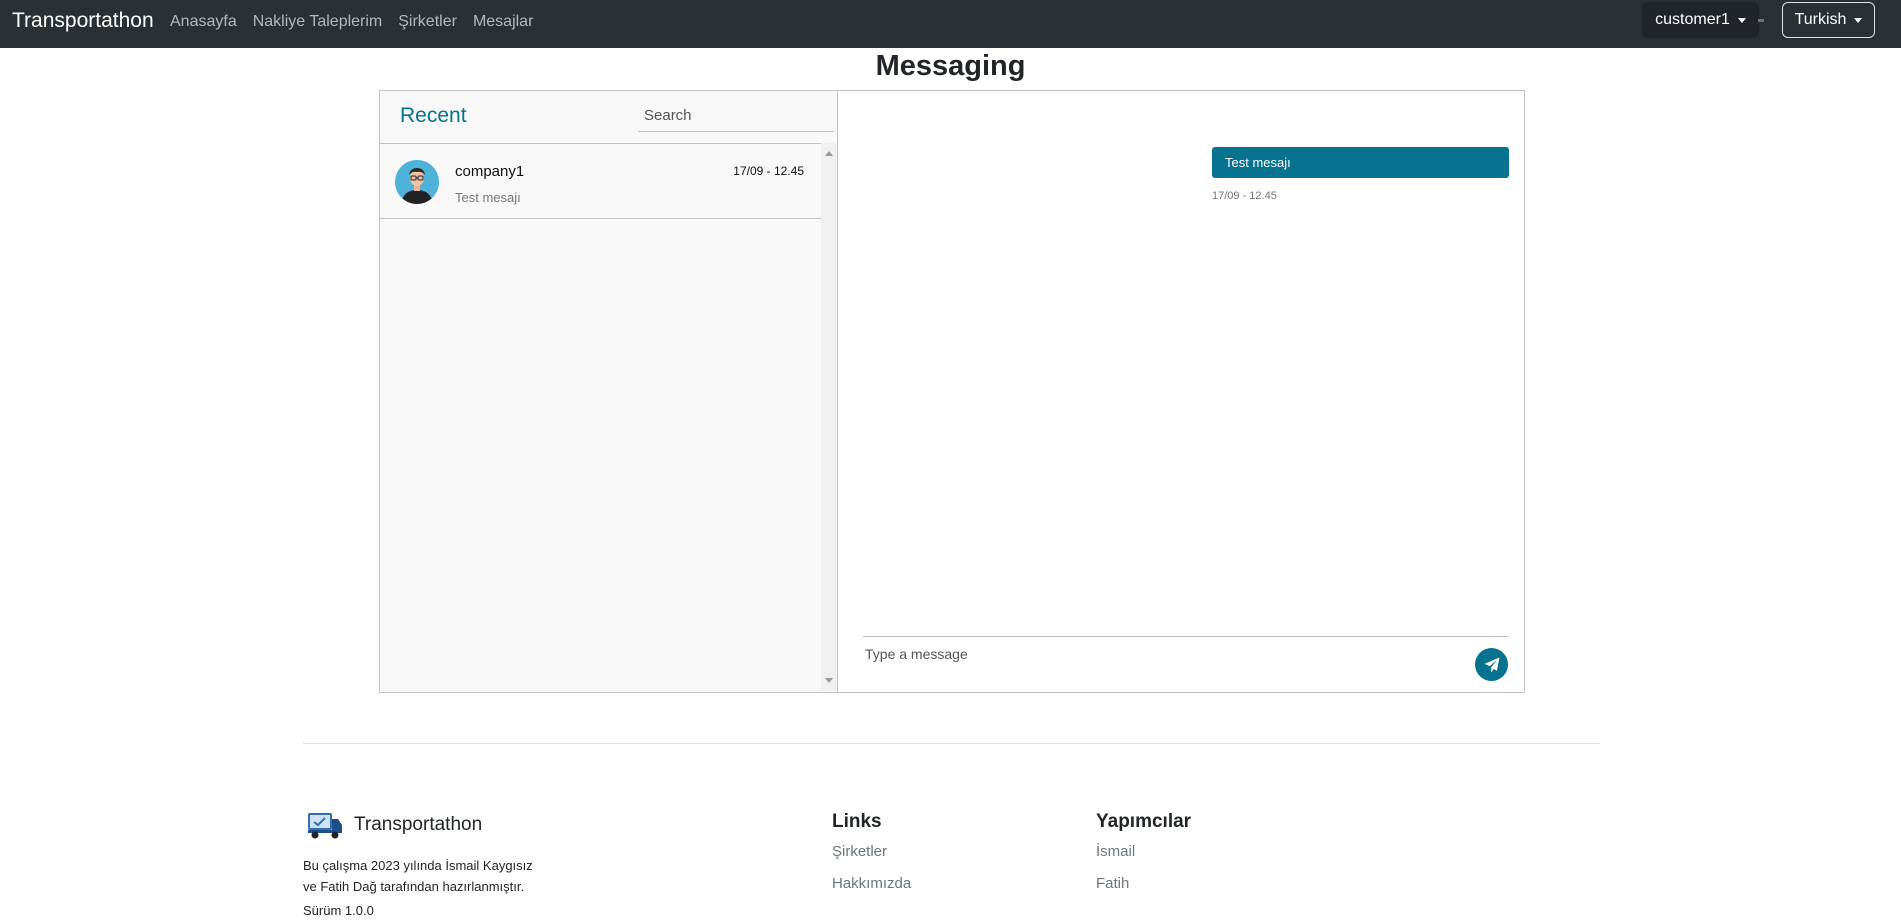  I want to click on chat-list: company1 17/09 - 12.45 Test mesajı, so click(600, 417).